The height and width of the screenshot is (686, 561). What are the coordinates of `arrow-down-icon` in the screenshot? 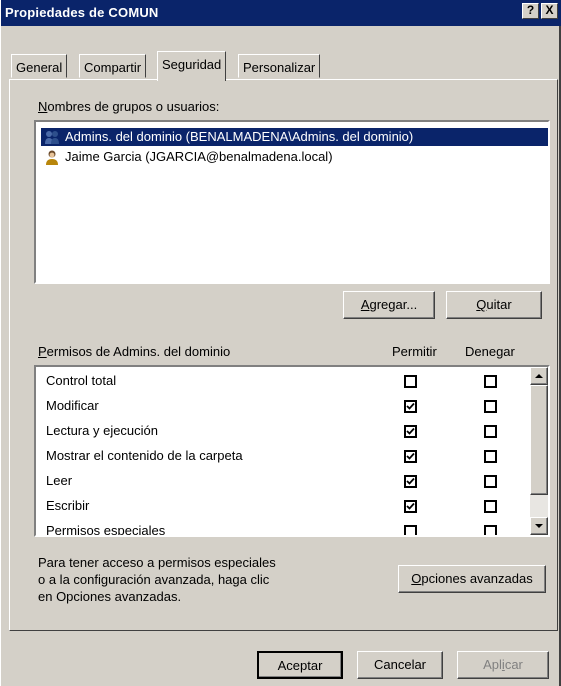 It's located at (539, 526).